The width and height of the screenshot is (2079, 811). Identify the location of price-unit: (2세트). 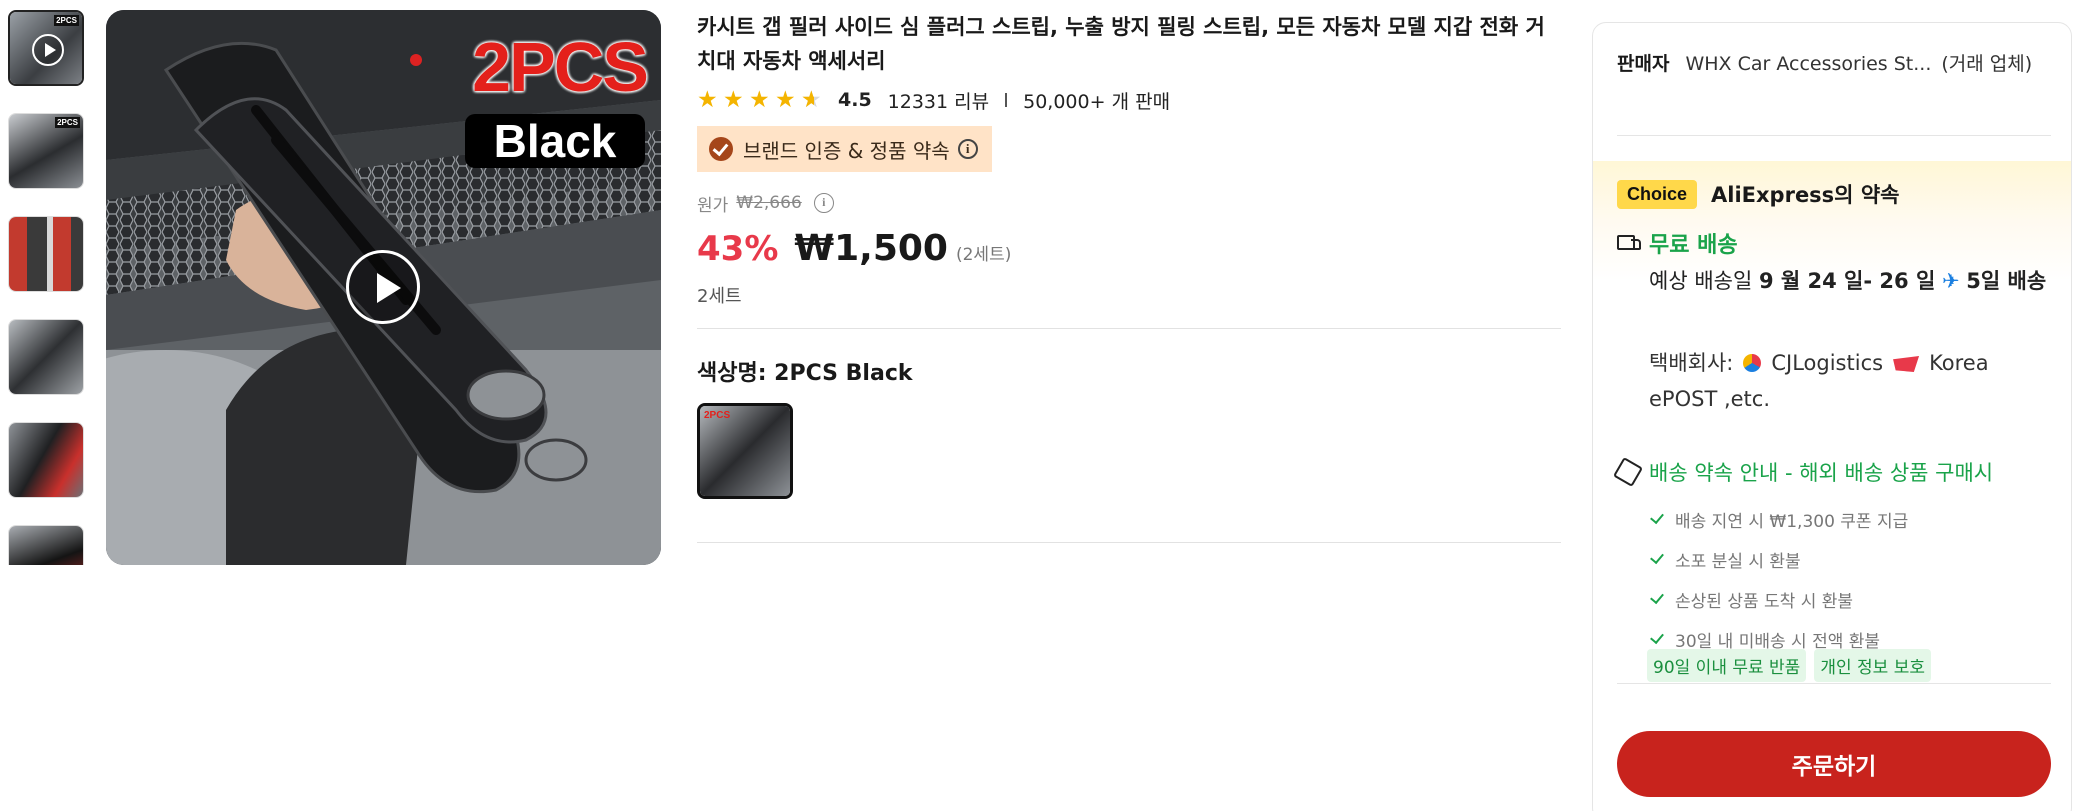
(983, 255).